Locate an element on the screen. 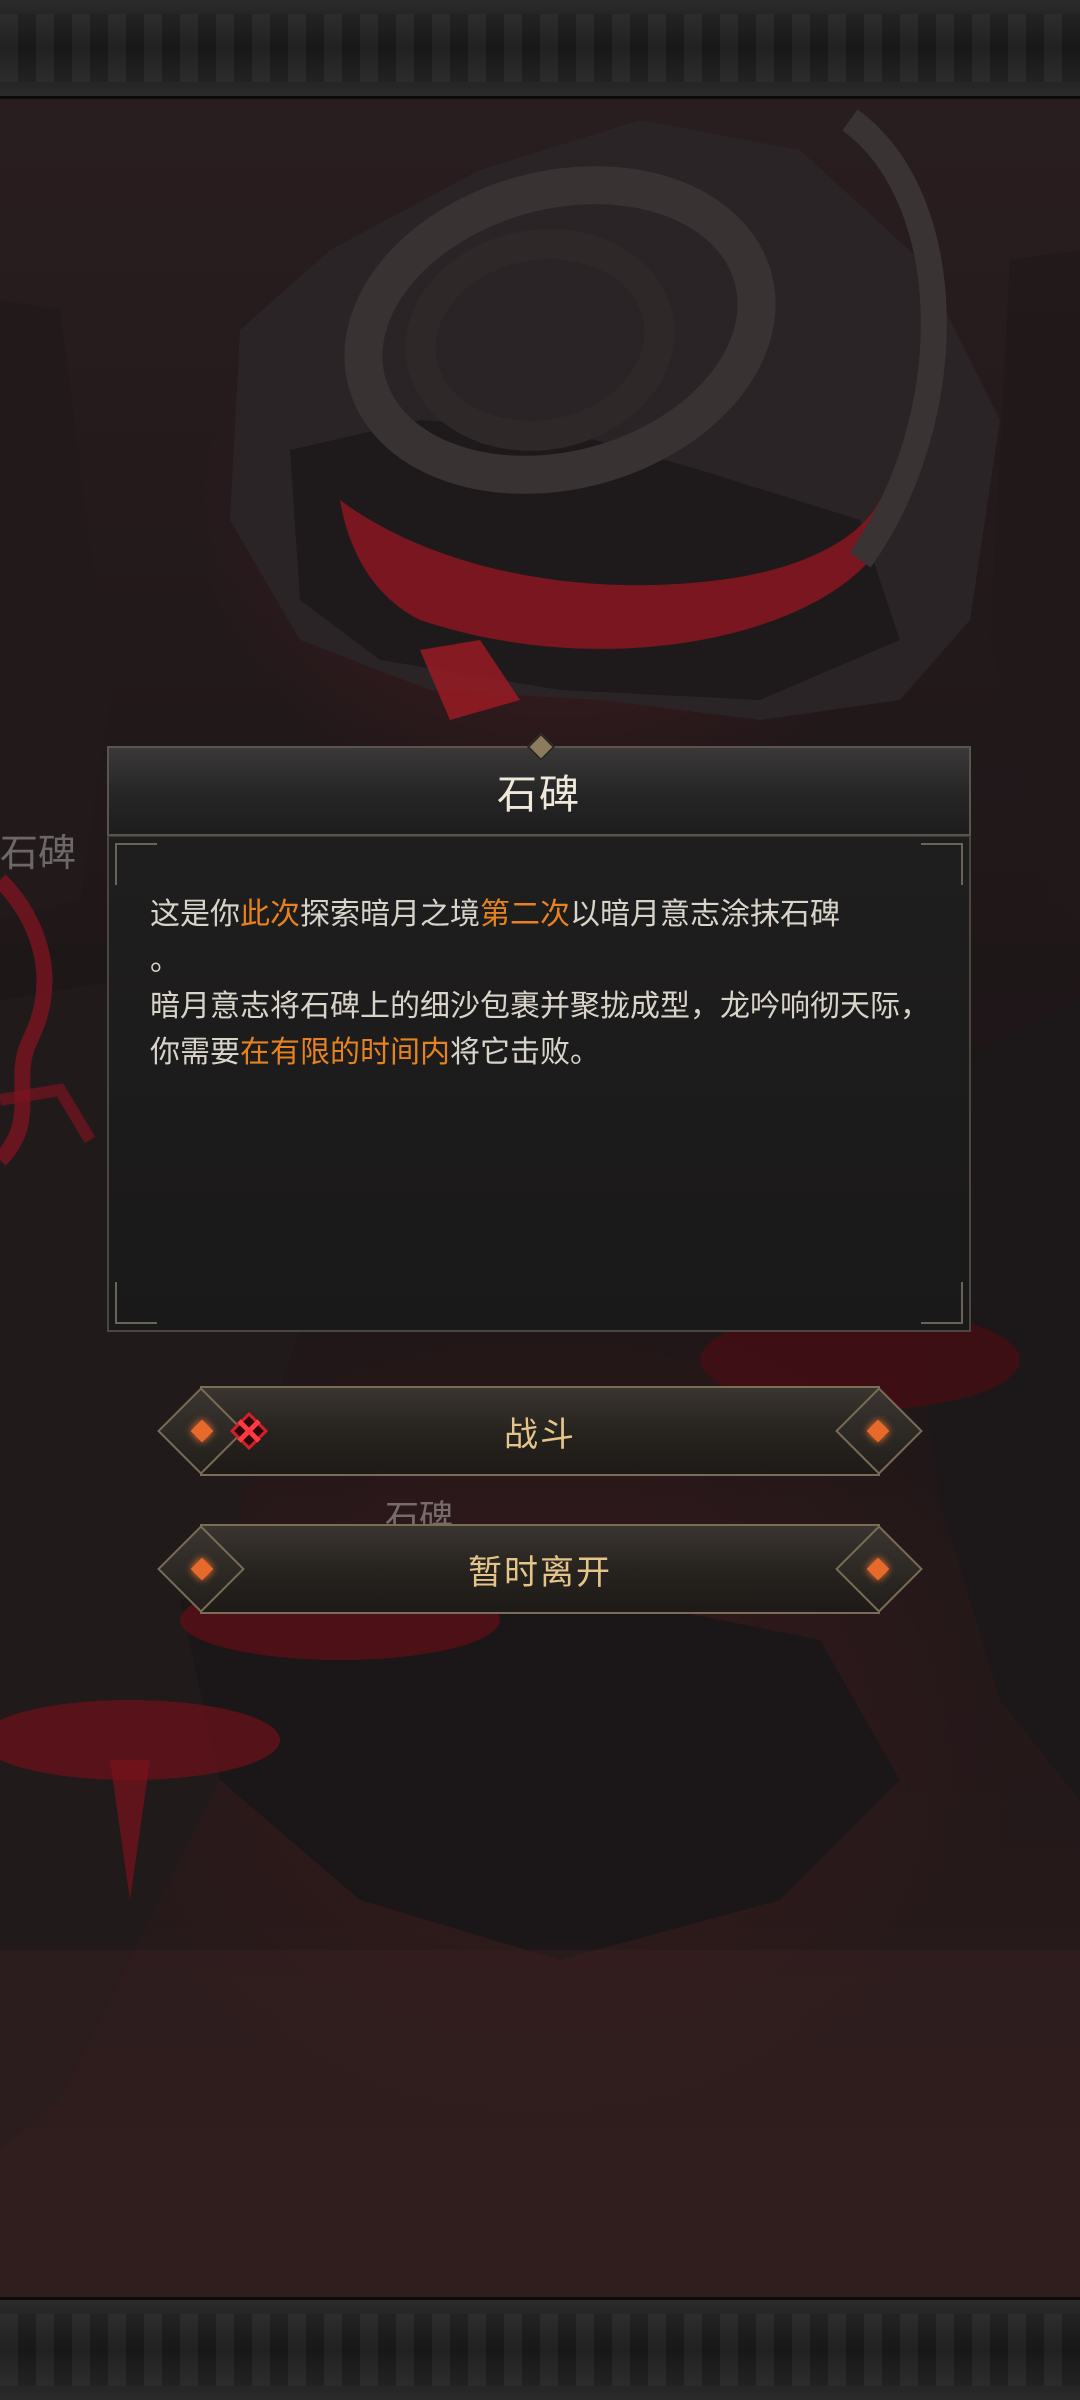 The width and height of the screenshot is (1080, 2400). text-segment: 将它击败。 is located at coordinates (525, 1052).